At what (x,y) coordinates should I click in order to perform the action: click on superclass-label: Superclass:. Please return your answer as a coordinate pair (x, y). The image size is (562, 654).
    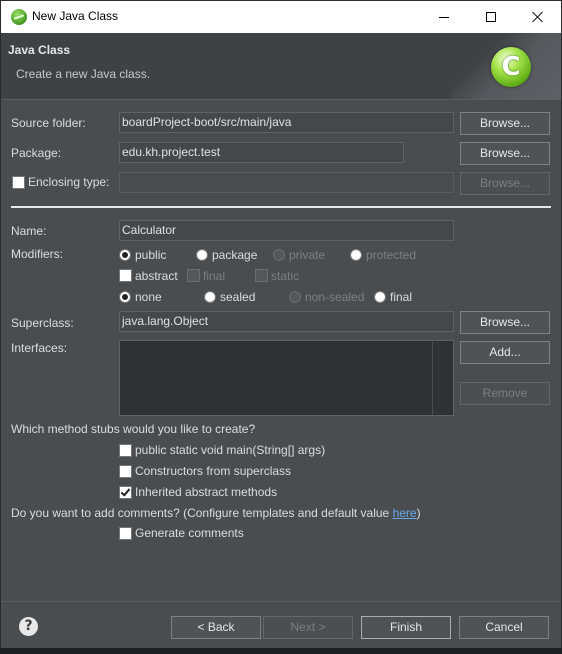
    Looking at the image, I should click on (42, 323).